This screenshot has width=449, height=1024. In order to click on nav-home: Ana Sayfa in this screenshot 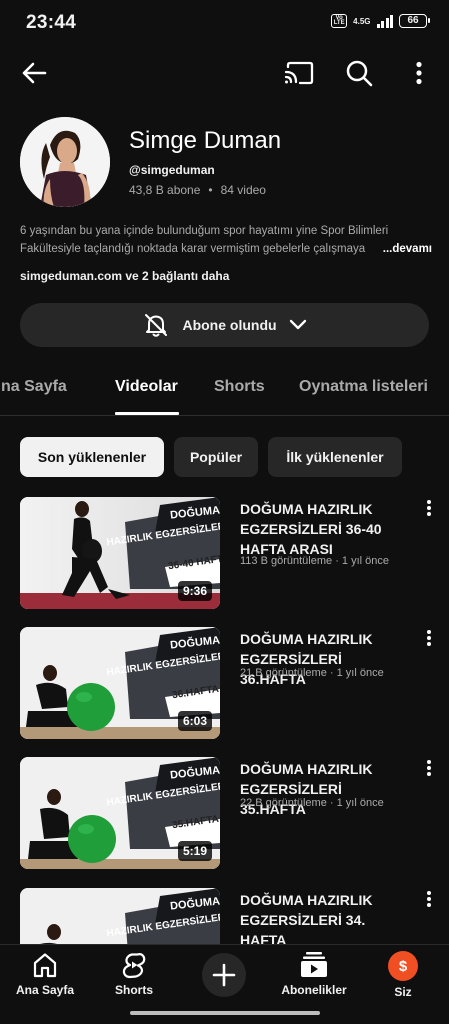, I will do `click(45, 974)`.